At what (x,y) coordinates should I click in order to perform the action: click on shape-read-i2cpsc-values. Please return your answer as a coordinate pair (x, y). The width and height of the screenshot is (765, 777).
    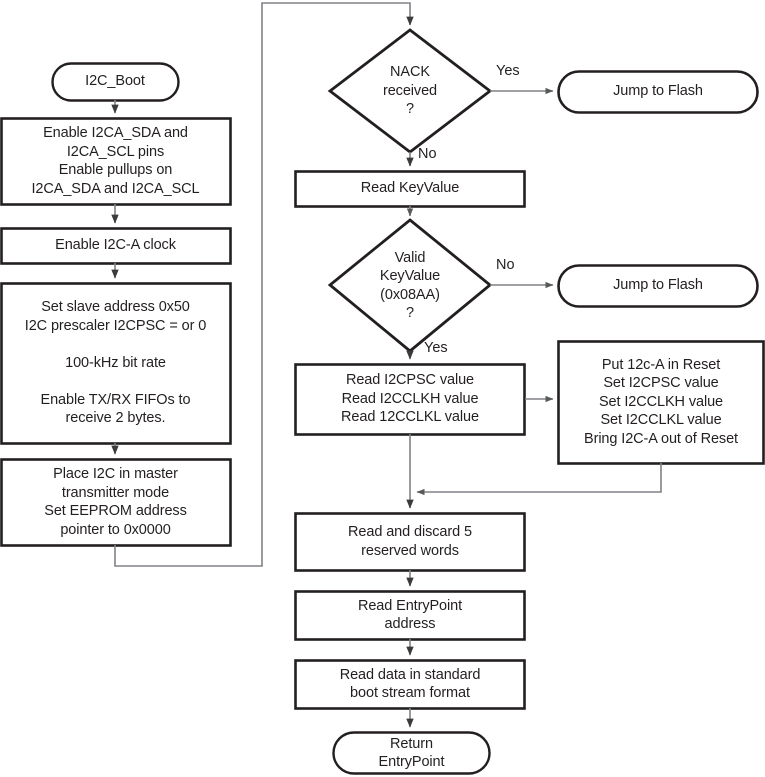
    Looking at the image, I should click on (410, 399).